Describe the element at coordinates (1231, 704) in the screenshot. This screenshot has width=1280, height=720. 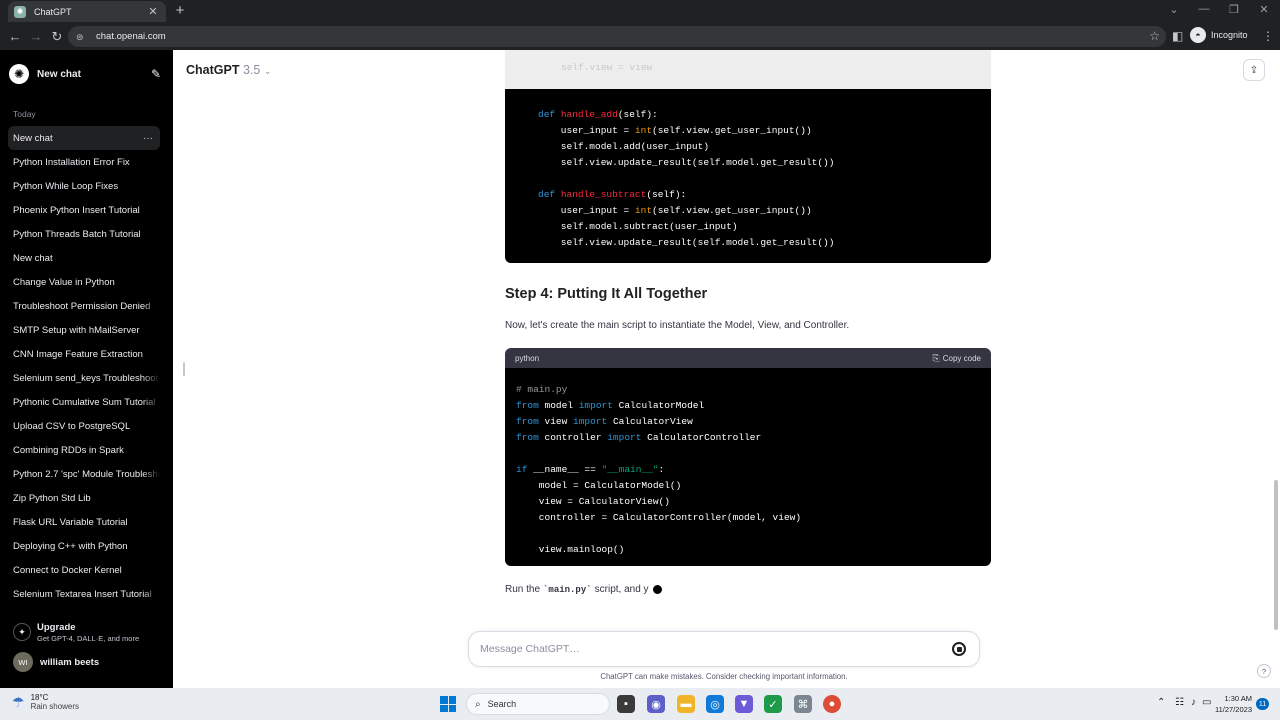
I see `system-clock: 1:30 AM 11/27/2023` at that location.